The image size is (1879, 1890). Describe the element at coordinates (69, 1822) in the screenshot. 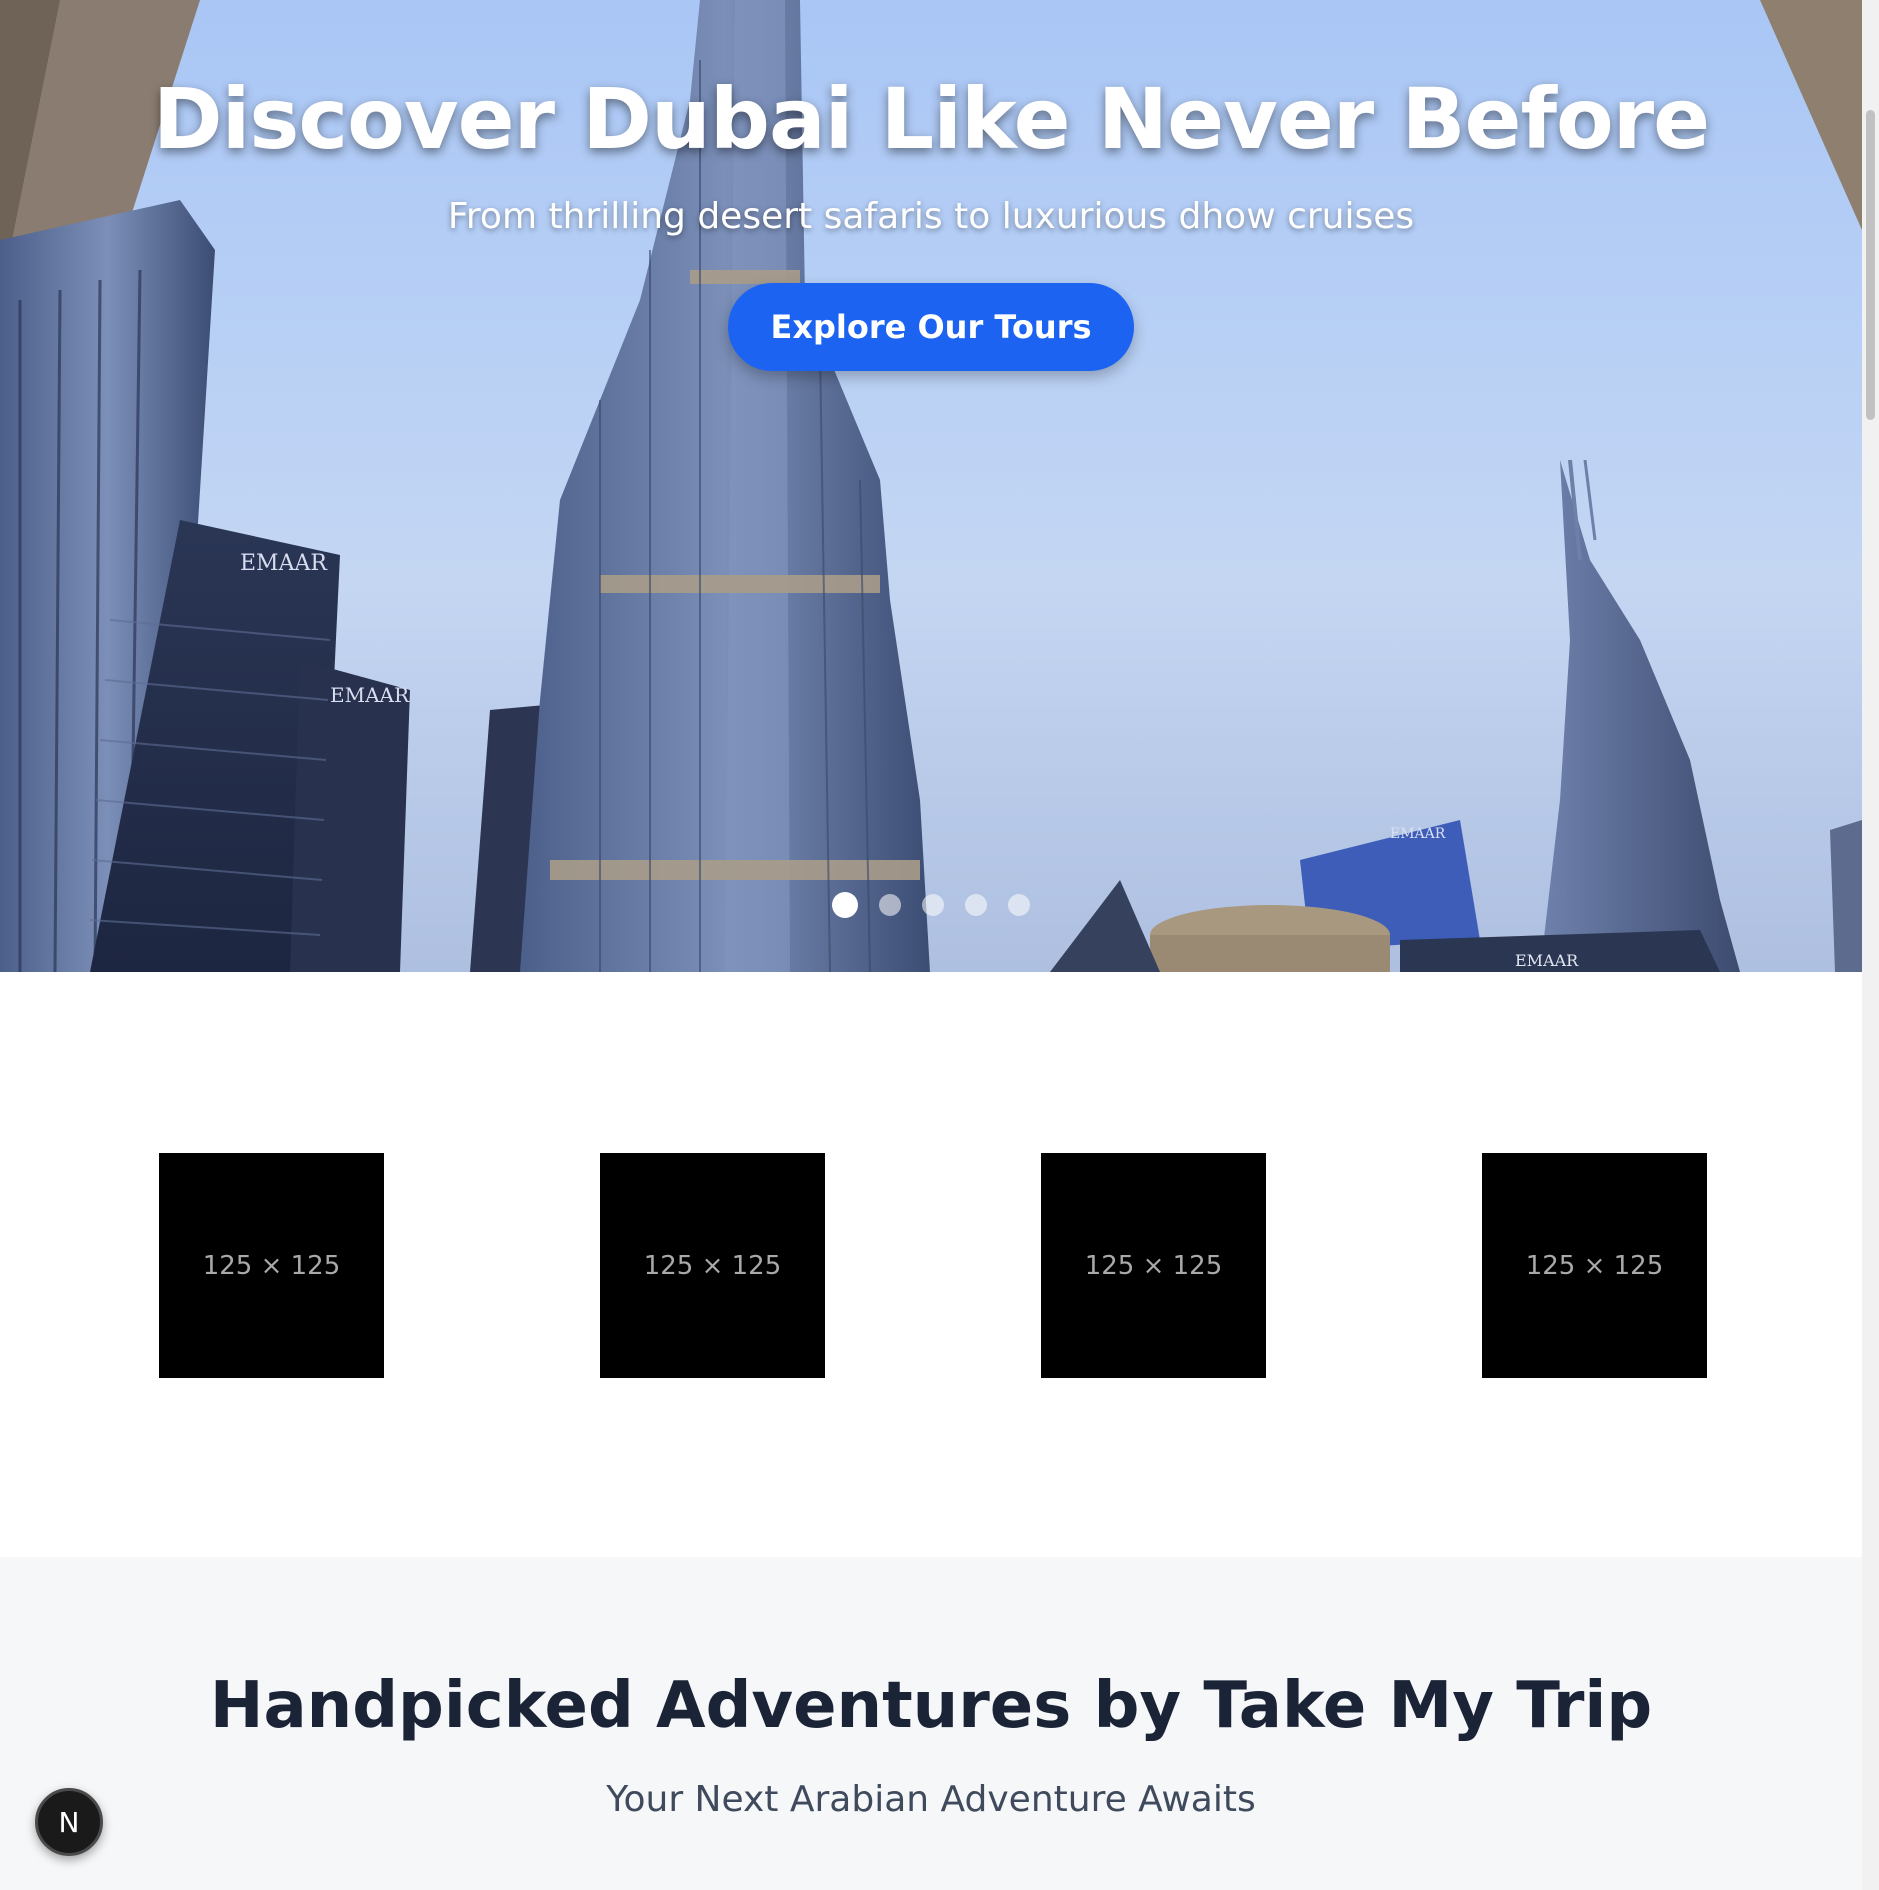

I see `nextjs-dev-badge-icon: N` at that location.